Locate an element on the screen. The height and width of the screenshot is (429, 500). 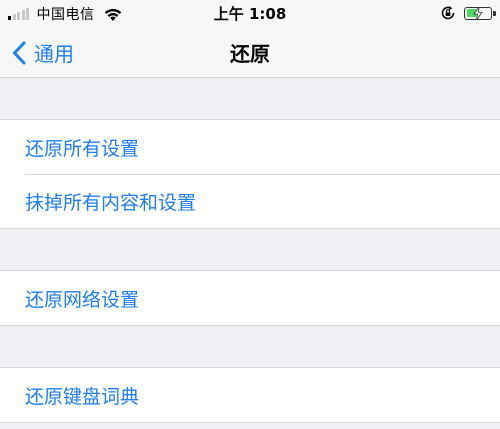
reset-network-settings-row: 还原网络设置 is located at coordinates (250, 298).